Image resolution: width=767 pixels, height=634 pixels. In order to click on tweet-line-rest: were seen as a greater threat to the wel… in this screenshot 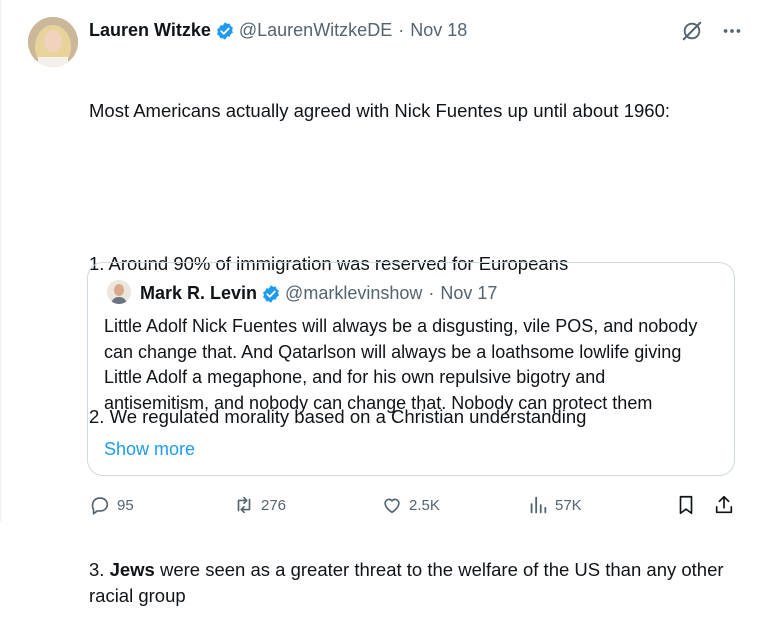, I will do `click(409, 582)`.